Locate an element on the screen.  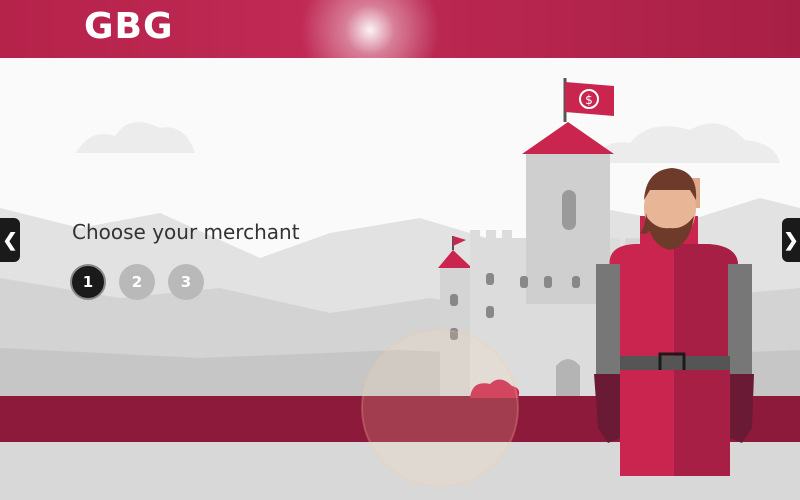
next-button: ❯ is located at coordinates (791, 240).